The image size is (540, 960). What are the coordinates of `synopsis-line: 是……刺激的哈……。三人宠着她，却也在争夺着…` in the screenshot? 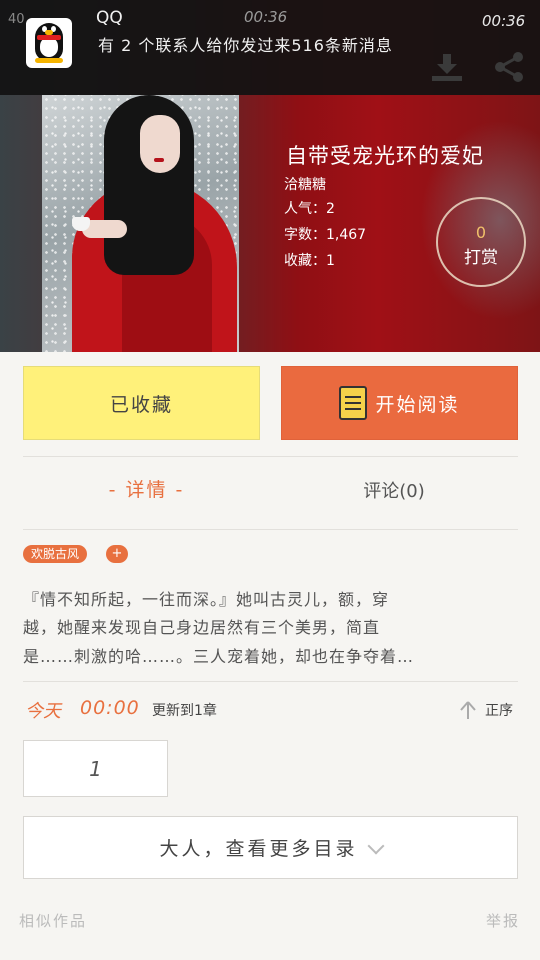 It's located at (218, 655).